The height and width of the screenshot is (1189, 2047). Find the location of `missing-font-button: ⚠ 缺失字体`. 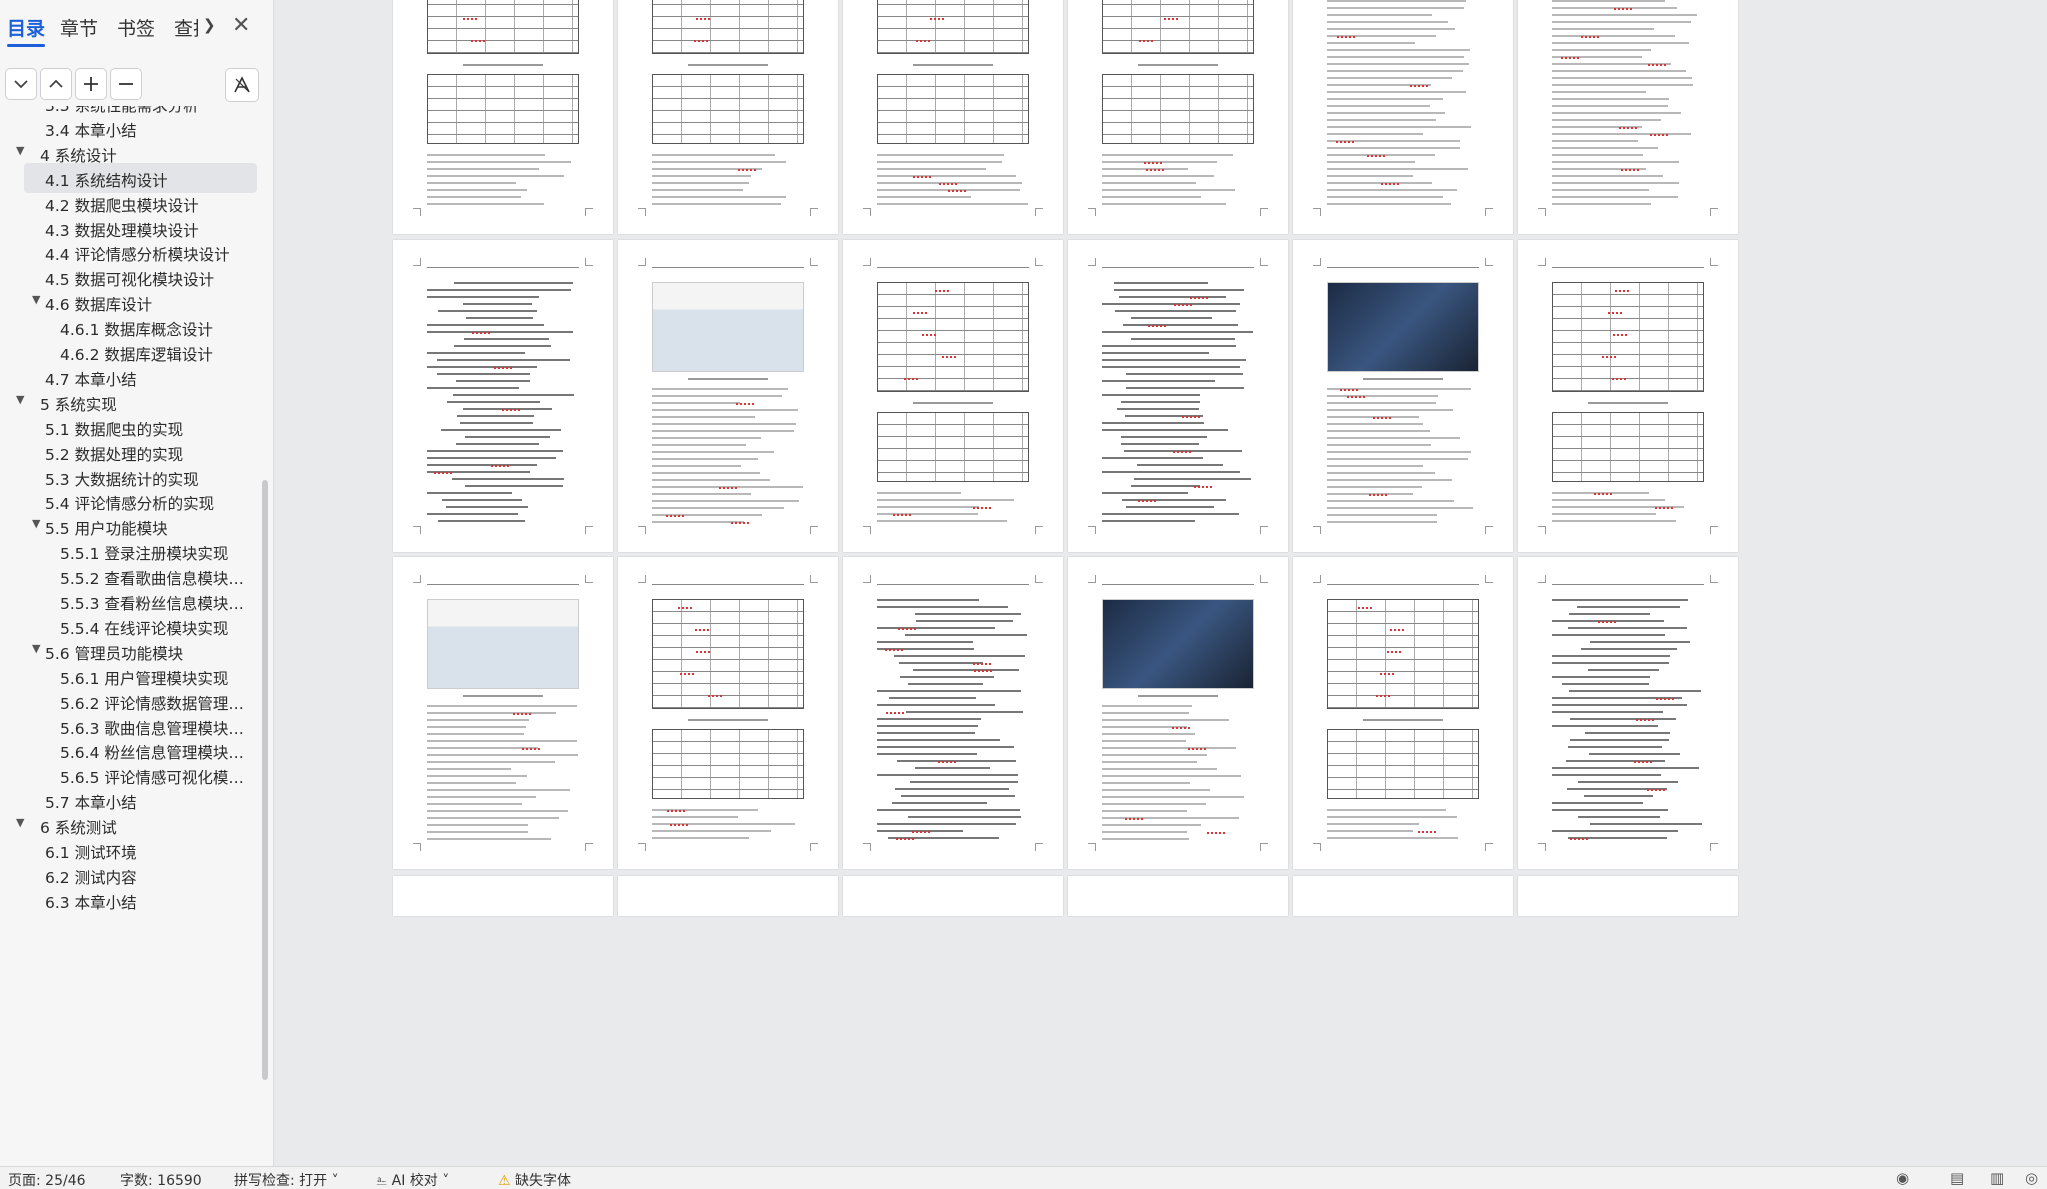

missing-font-button: ⚠ 缺失字体 is located at coordinates (534, 1179).